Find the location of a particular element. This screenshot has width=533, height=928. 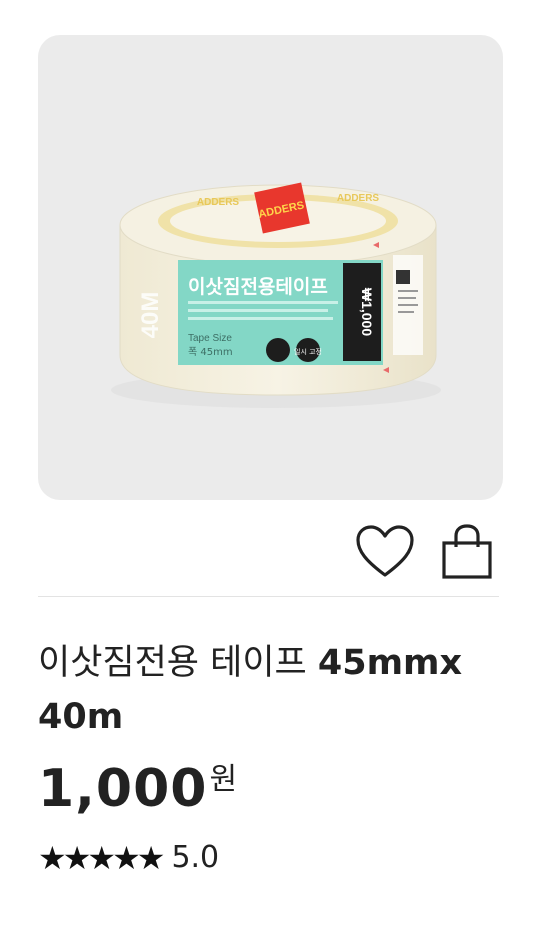

package-label: 이삿짐전용테이프 is located at coordinates (258, 287).